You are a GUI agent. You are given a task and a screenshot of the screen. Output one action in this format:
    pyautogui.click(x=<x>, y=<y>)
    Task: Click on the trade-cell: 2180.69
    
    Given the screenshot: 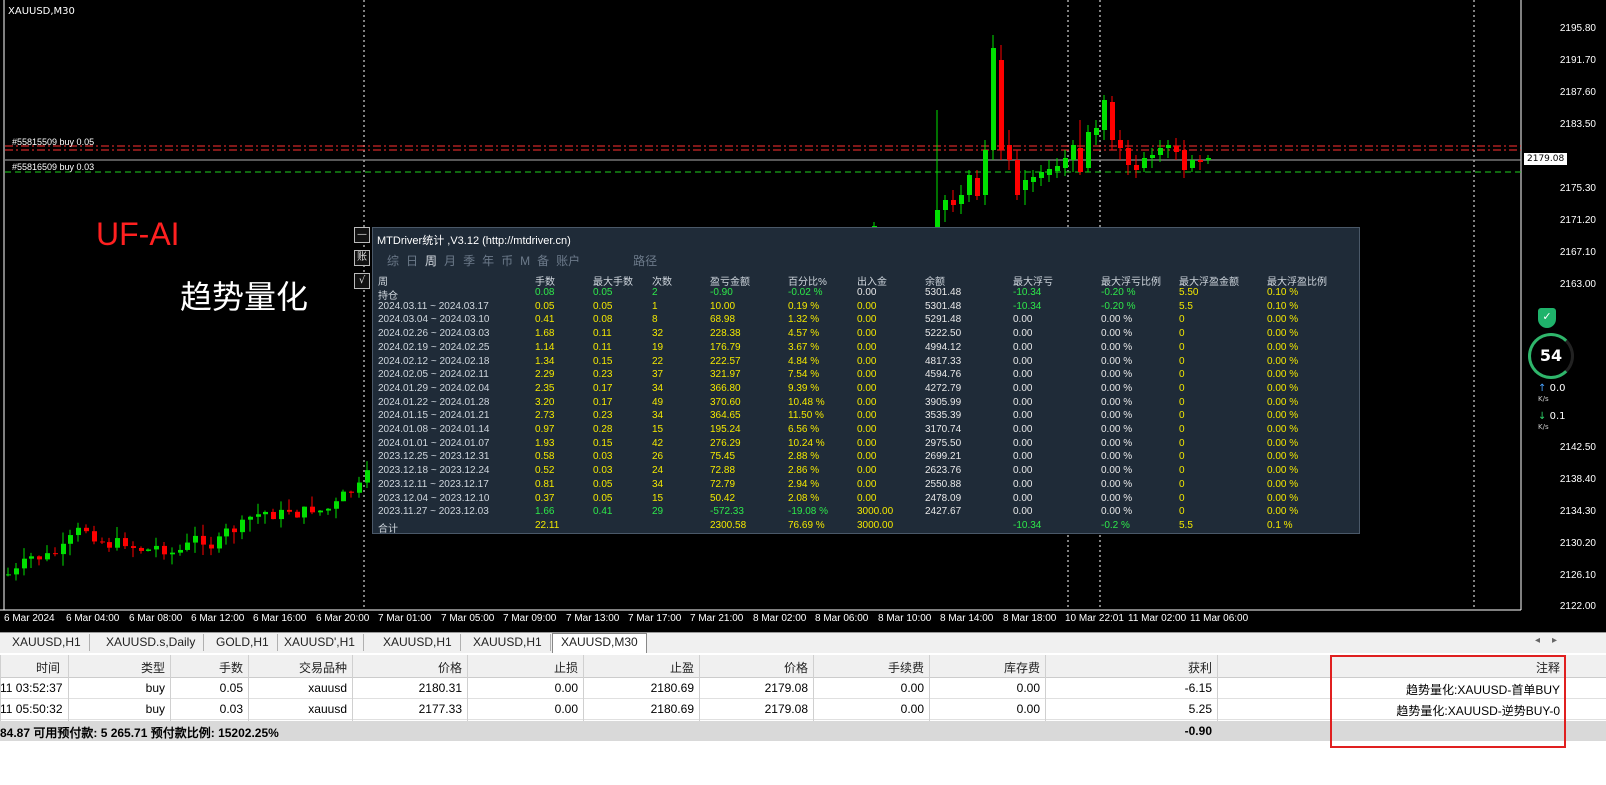 What is the action you would take?
    pyautogui.click(x=672, y=709)
    